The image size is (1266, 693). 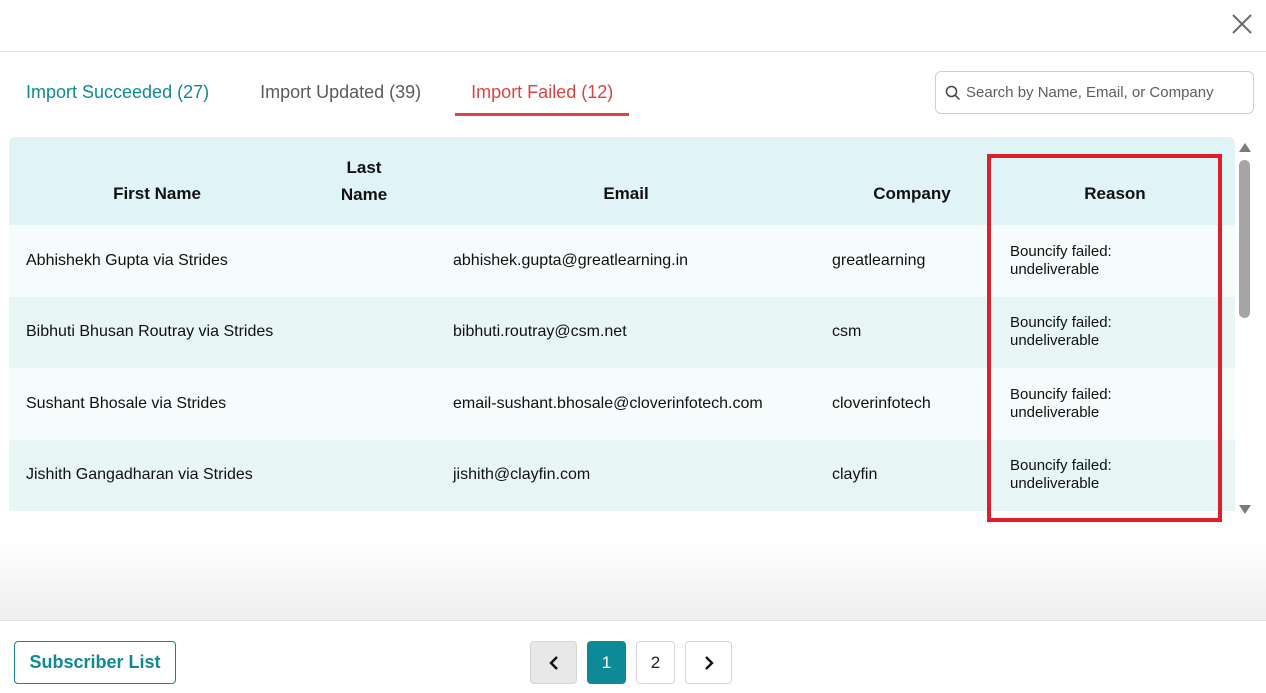 I want to click on close-button, so click(x=1242, y=24).